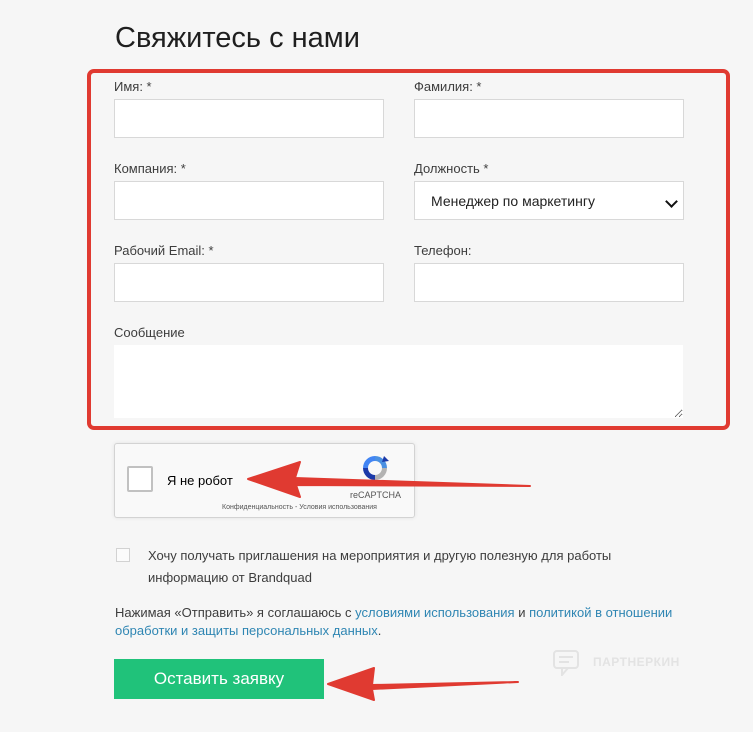 The height and width of the screenshot is (732, 753). What do you see at coordinates (249, 118) in the screenshot?
I see `first-name-field` at bounding box center [249, 118].